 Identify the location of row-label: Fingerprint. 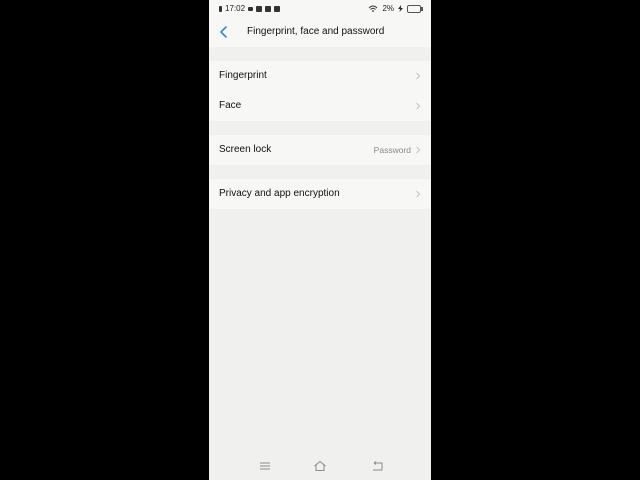
(243, 75).